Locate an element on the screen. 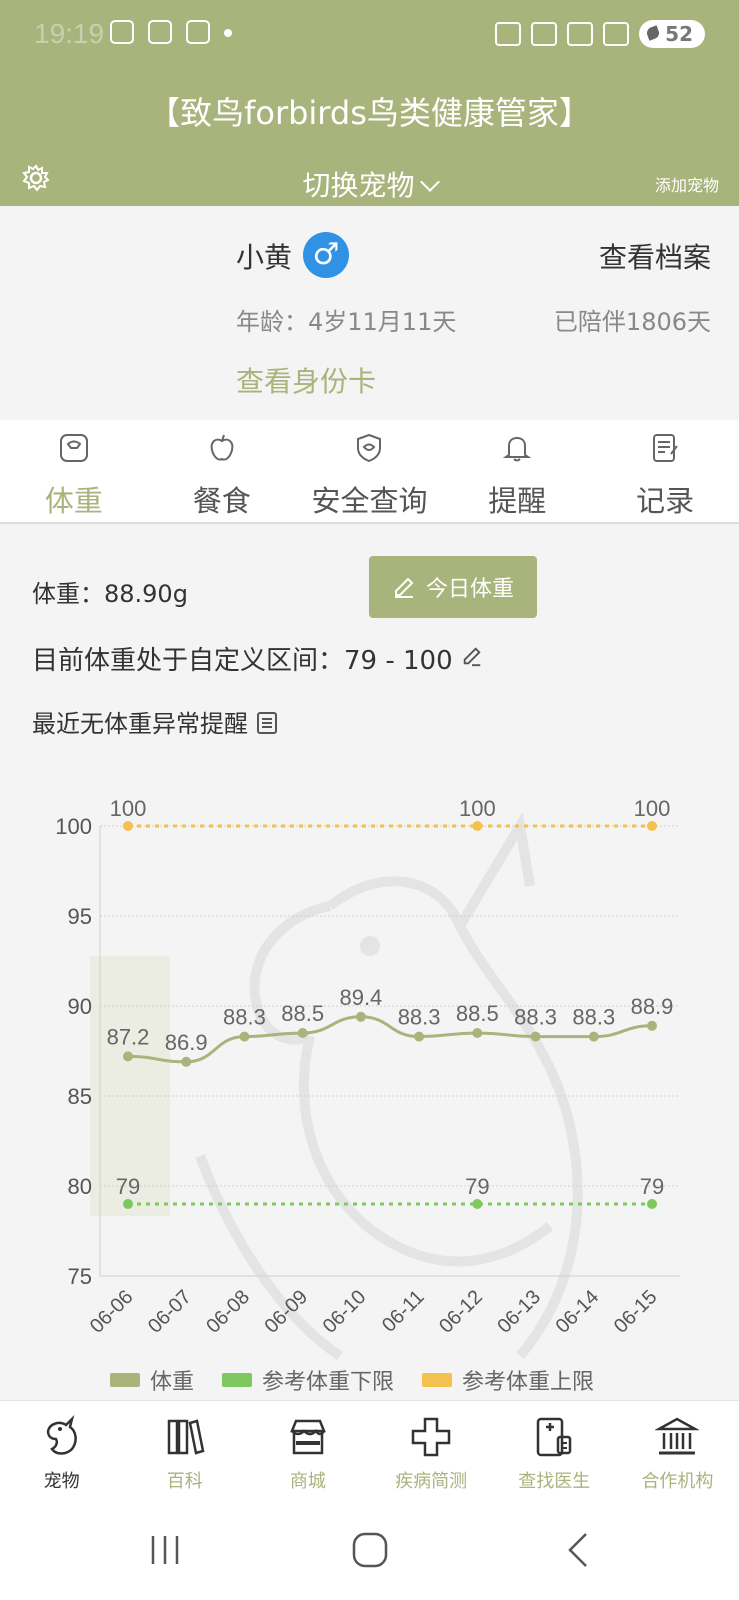 This screenshot has height=1600, width=739. home-icon is located at coordinates (370, 1550).